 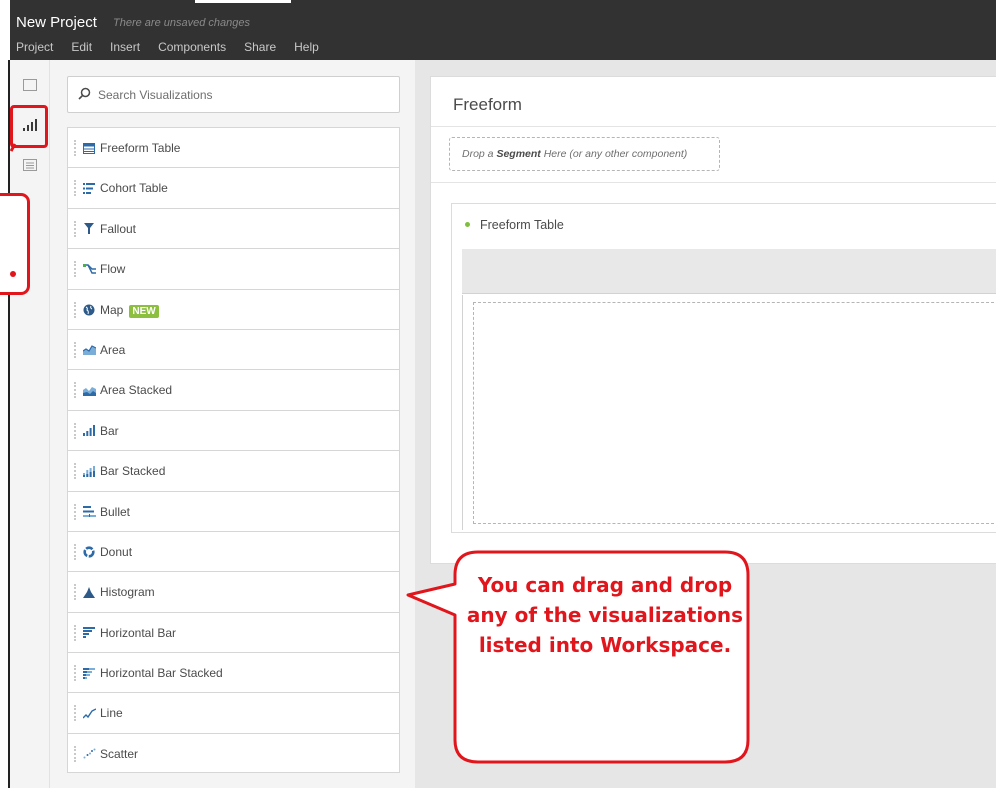 What do you see at coordinates (233, 551) in the screenshot?
I see `vis-item-donut: Donut` at bounding box center [233, 551].